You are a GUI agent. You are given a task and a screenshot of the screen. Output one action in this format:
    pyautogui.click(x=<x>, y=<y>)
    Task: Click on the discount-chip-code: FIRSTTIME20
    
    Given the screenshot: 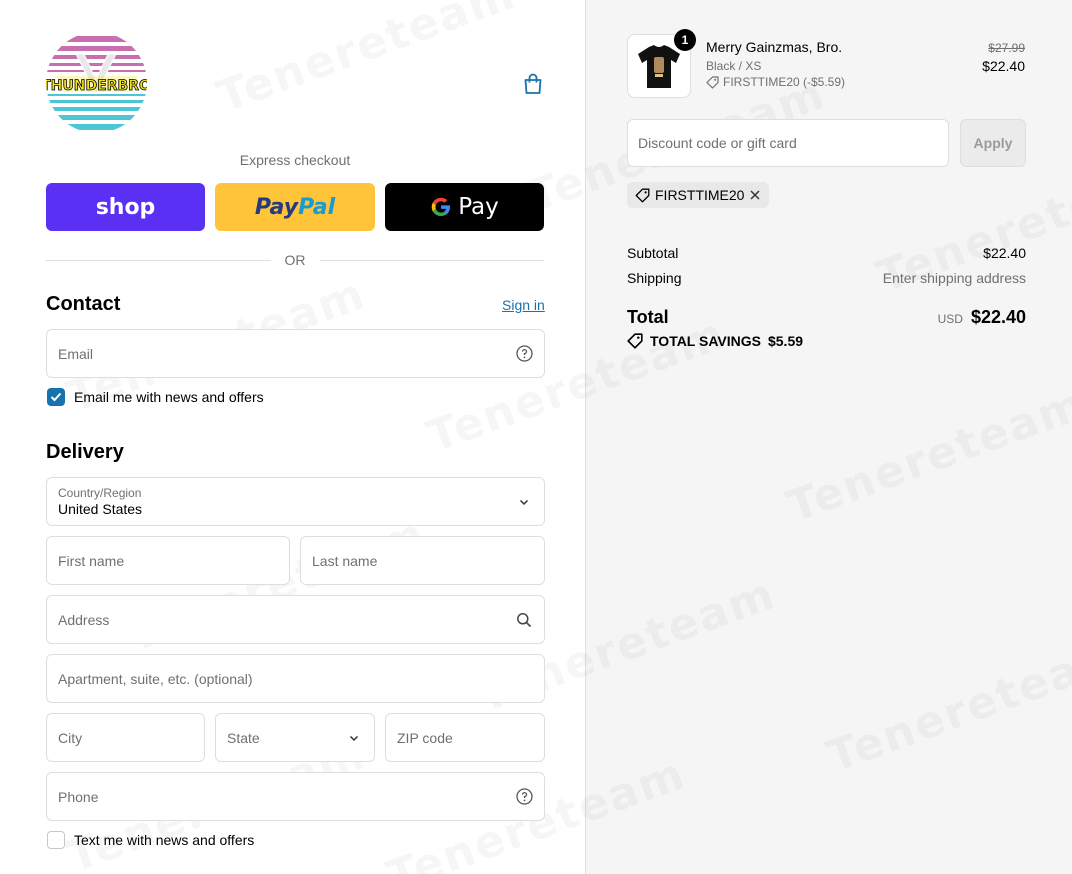 What is the action you would take?
    pyautogui.click(x=700, y=195)
    